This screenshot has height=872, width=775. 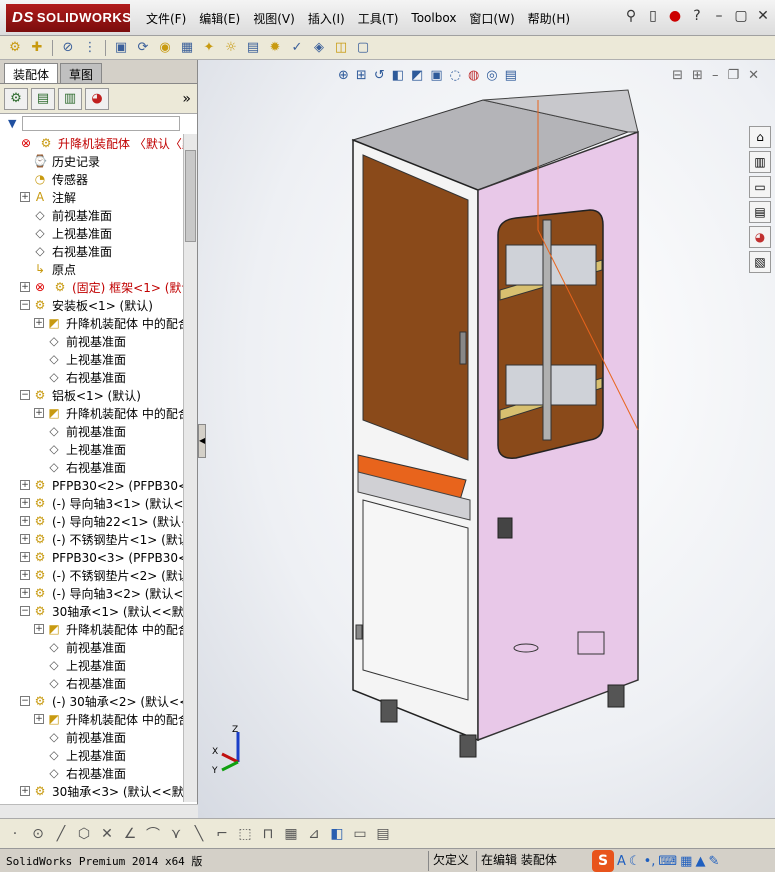 What do you see at coordinates (99, 811) in the screenshot?
I see `tree-horizontal-scrollbar` at bounding box center [99, 811].